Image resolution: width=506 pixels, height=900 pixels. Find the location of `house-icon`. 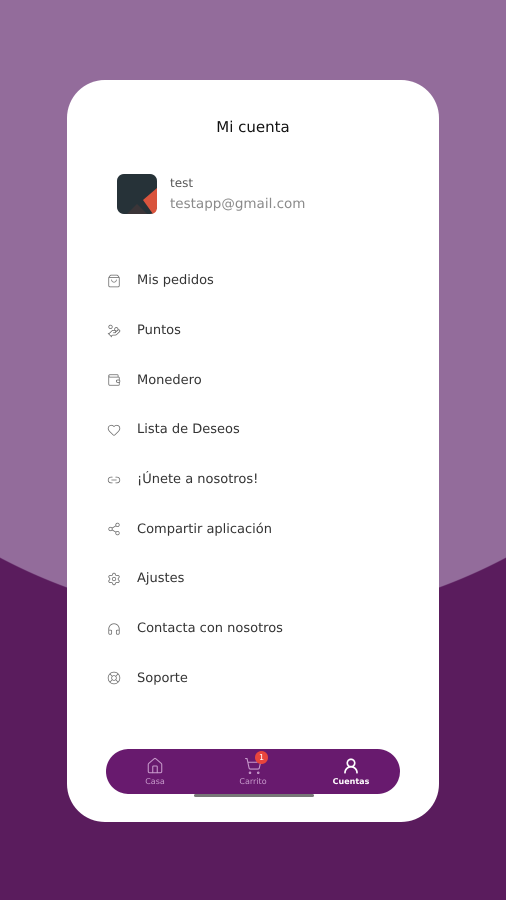

house-icon is located at coordinates (155, 766).